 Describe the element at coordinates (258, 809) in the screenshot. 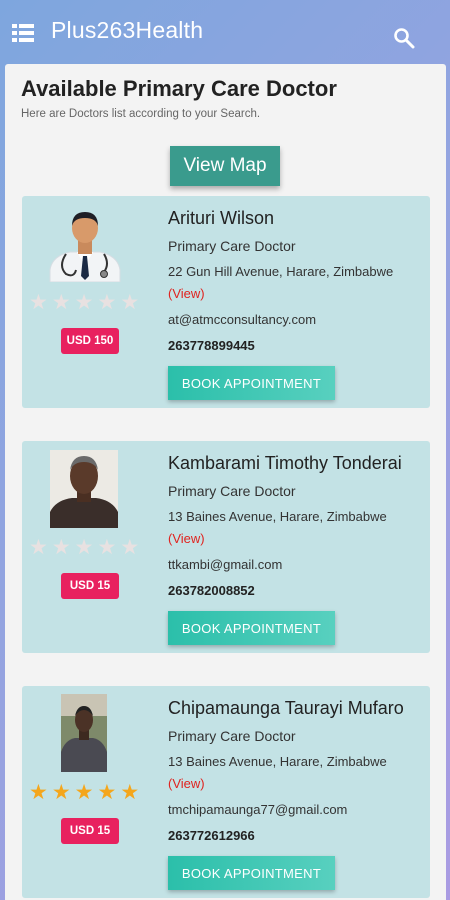

I see `doctor-email: tmchipamaunga77@gmail.com` at that location.